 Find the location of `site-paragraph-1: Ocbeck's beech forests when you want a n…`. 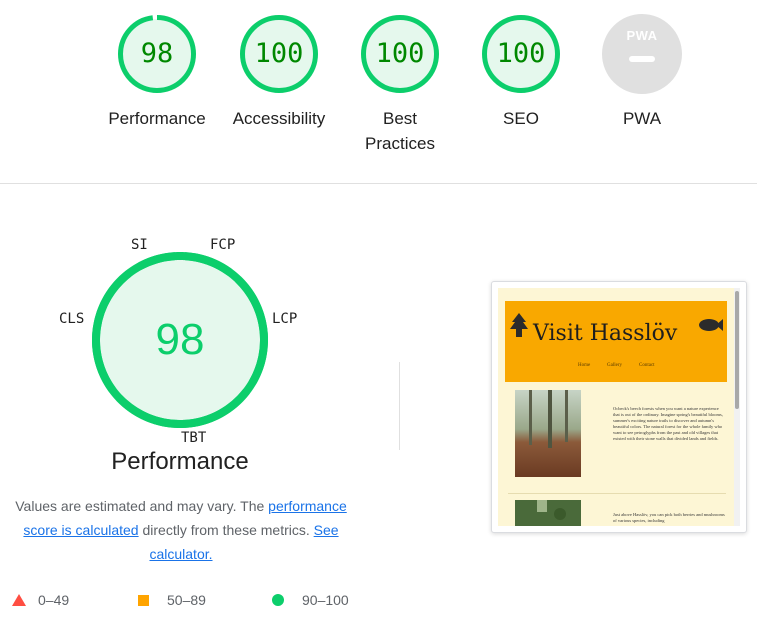

site-paragraph-1: Ocbeck's beech forests when you want a n… is located at coordinates (668, 423).